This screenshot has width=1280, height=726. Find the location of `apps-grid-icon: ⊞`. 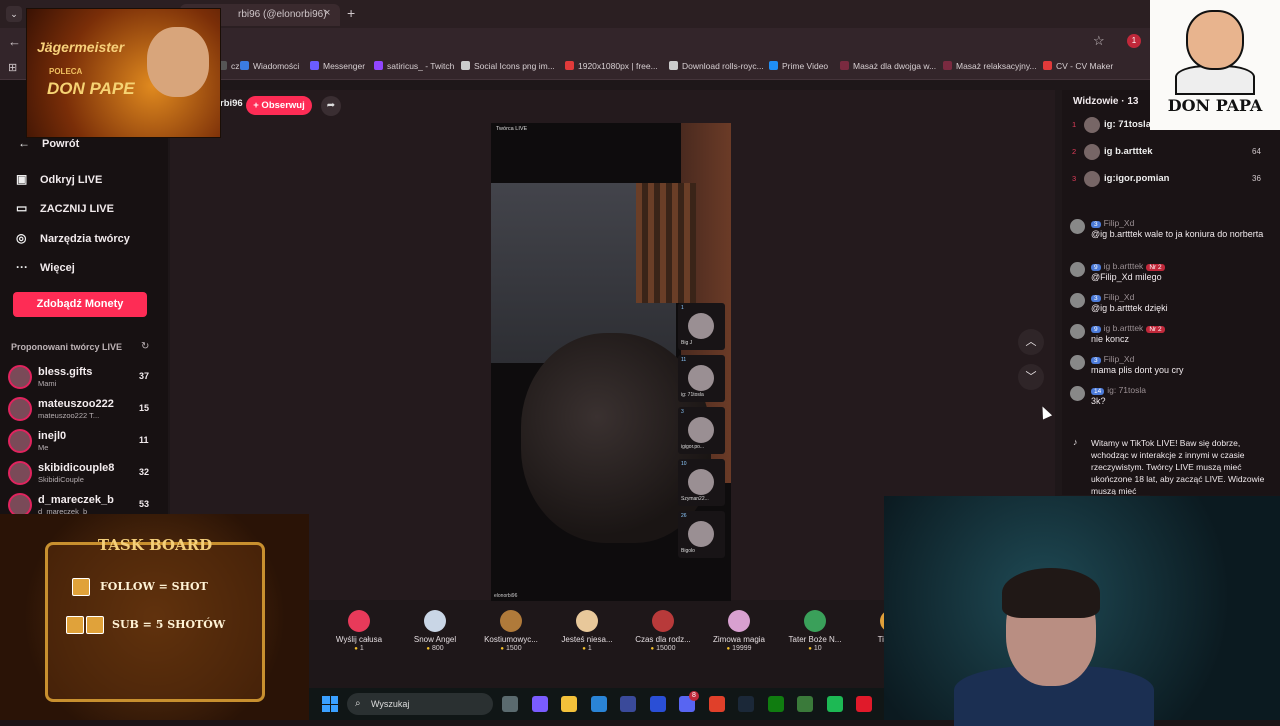

apps-grid-icon: ⊞ is located at coordinates (12, 67).